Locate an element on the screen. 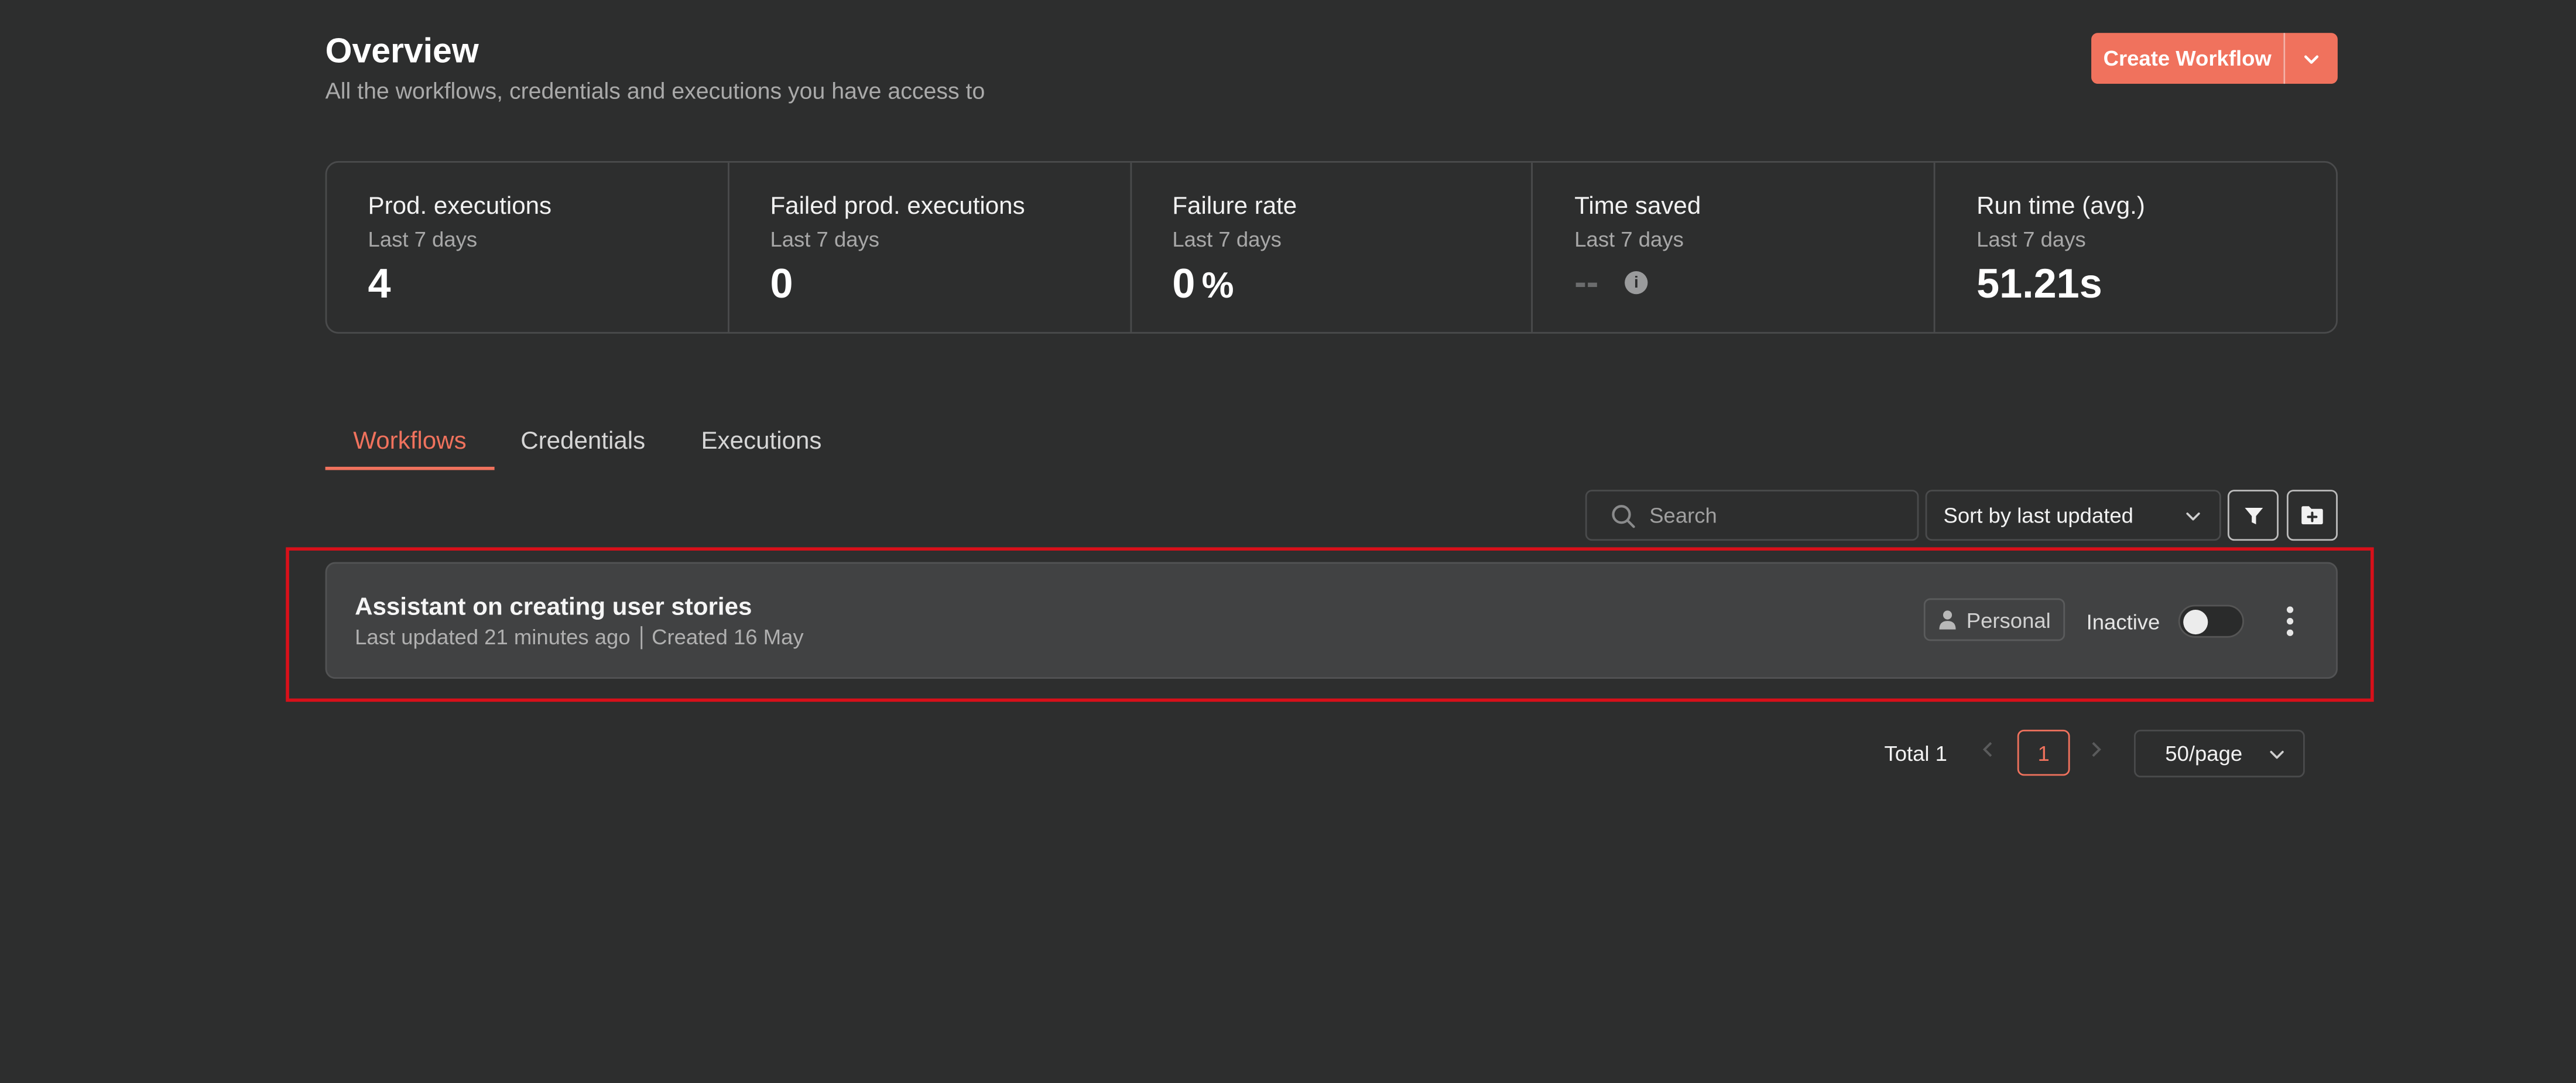  workflow-last-updated: Last updated 21 minutes ago is located at coordinates (493, 637).